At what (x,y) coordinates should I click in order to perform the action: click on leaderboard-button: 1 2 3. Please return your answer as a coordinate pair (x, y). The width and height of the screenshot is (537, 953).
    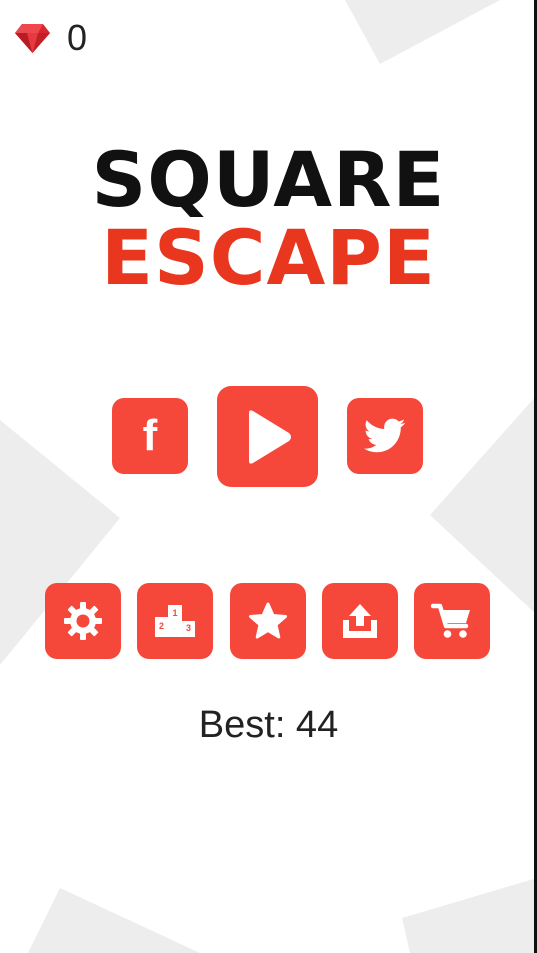
    Looking at the image, I should click on (175, 621).